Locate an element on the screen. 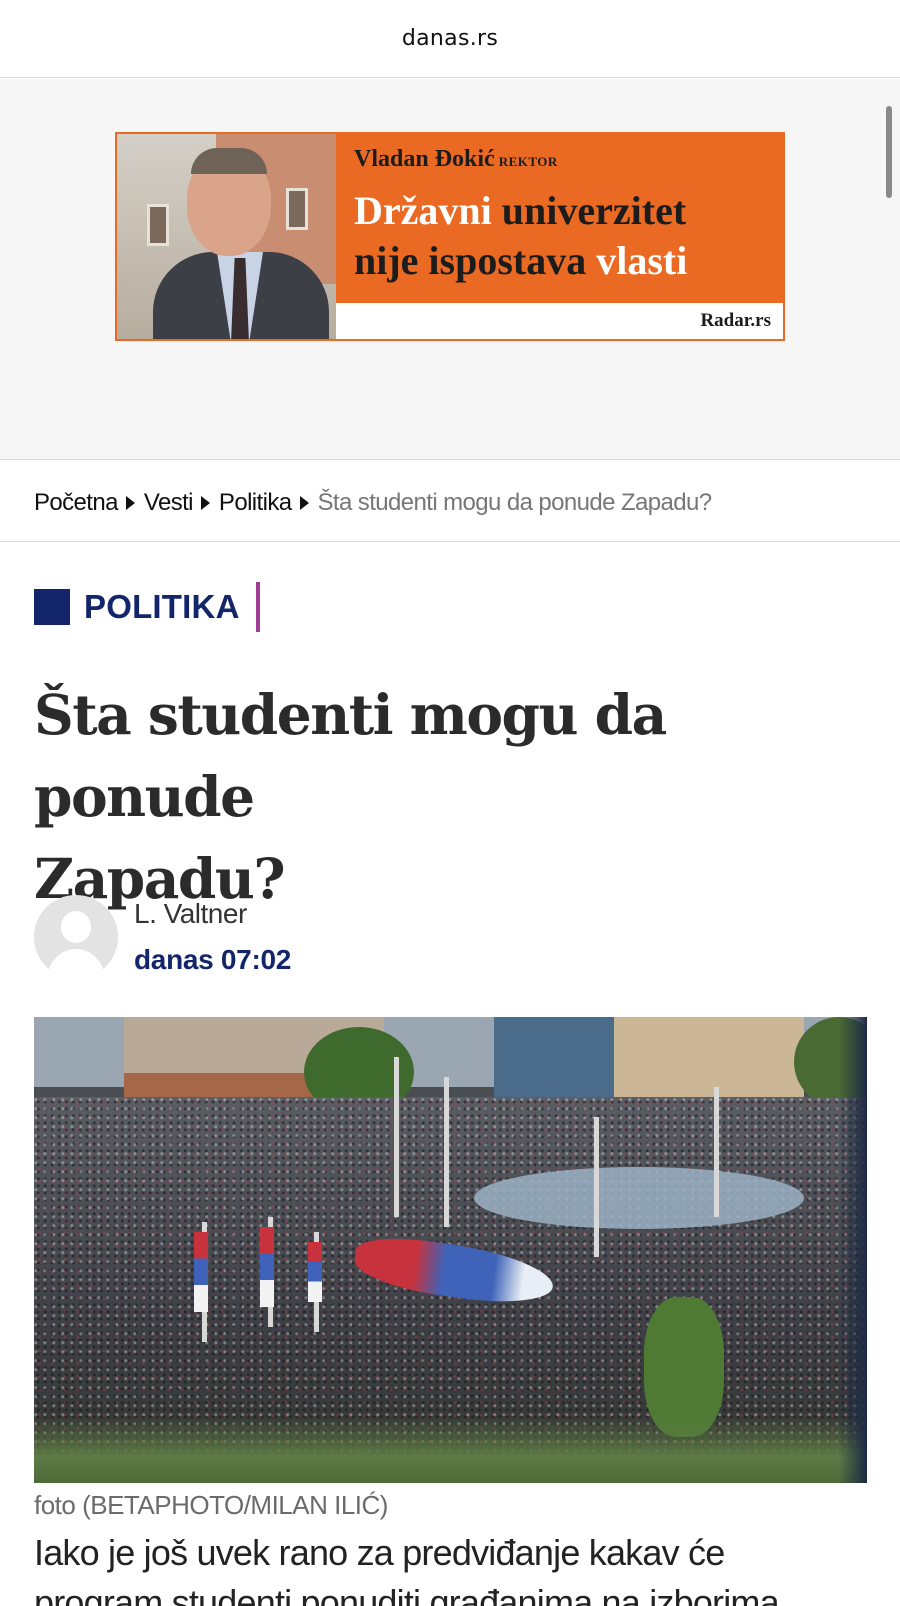 This screenshot has height=1606, width=900. publish-date: danas 07:02 is located at coordinates (213, 959).